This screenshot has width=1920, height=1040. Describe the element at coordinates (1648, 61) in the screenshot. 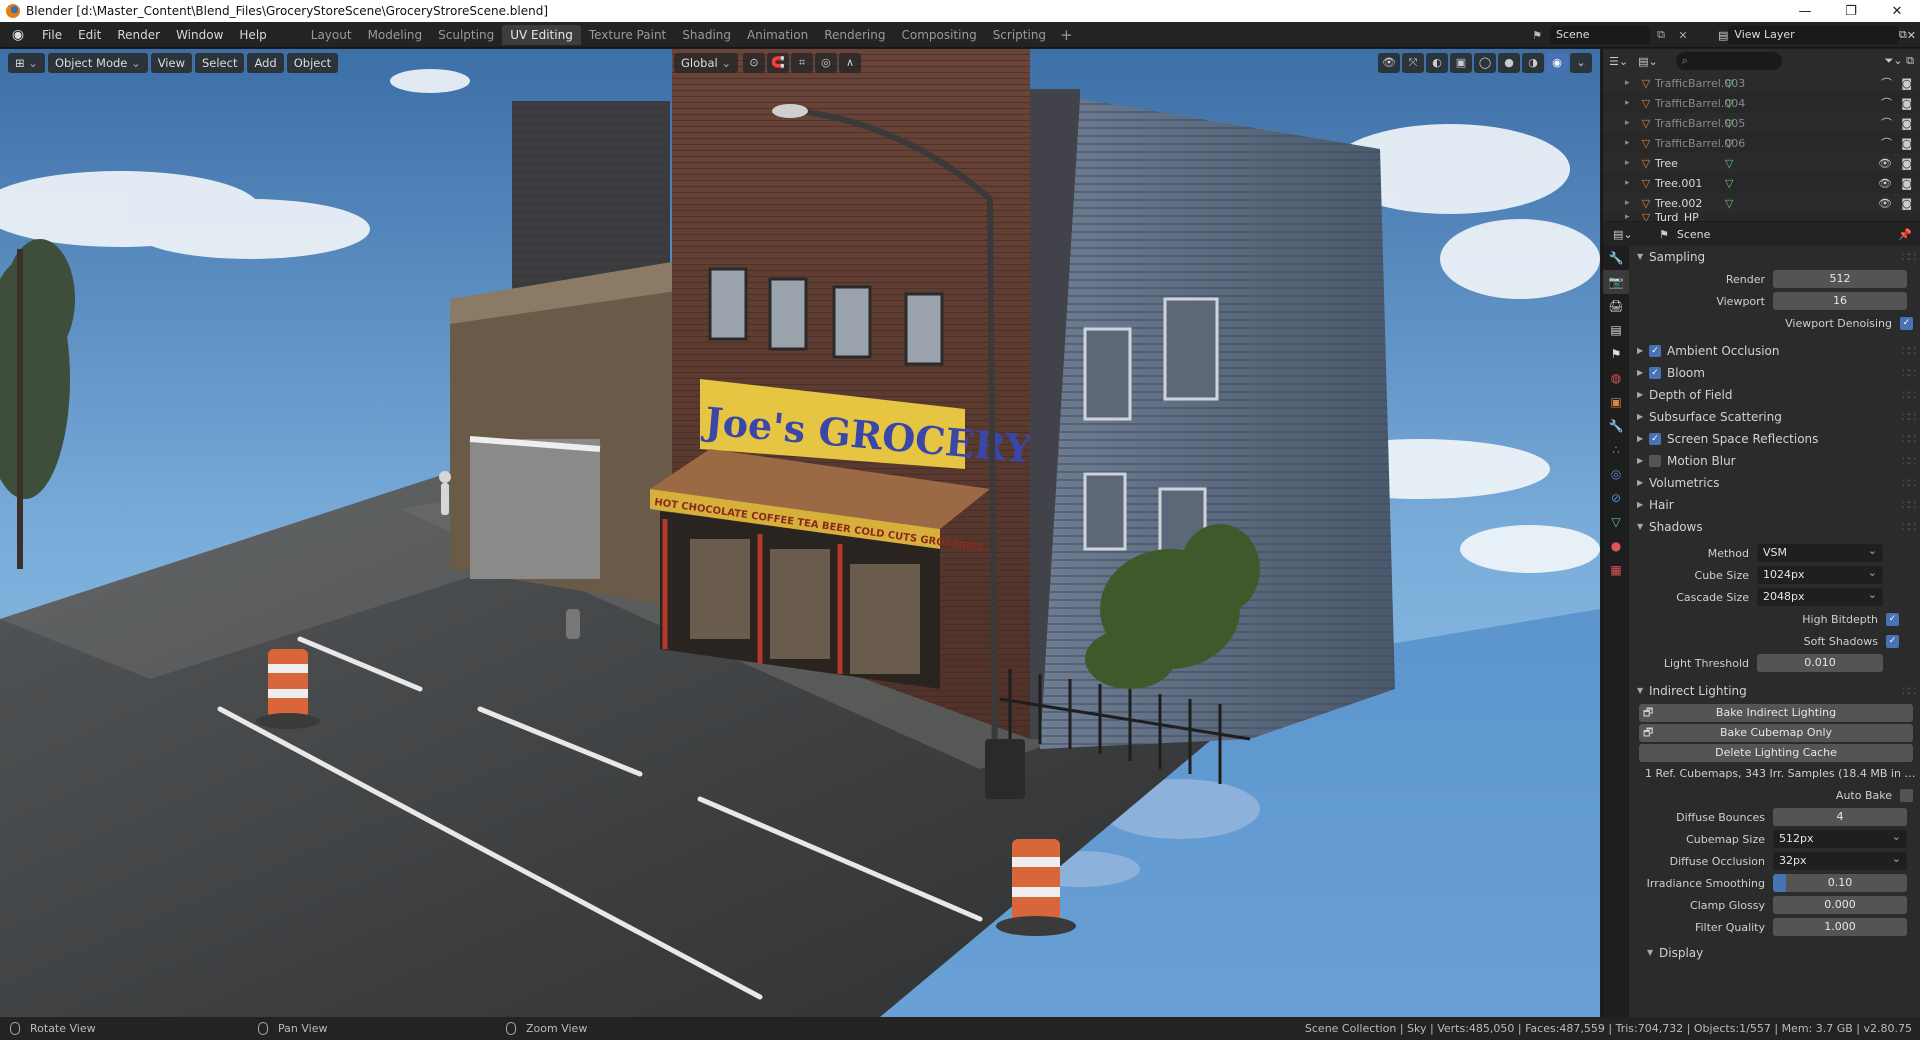

I see `display-mode-icon: ▤⌄` at that location.